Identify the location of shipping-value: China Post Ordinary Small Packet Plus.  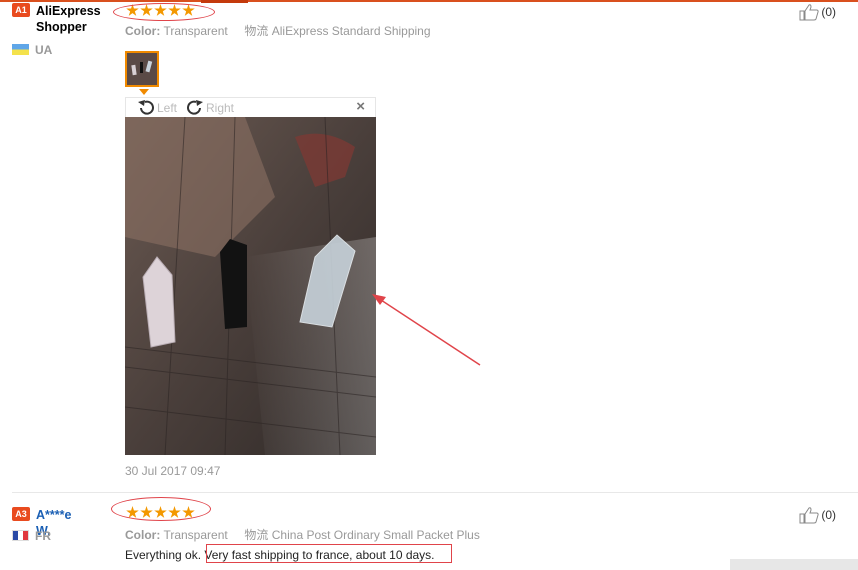
(375, 535).